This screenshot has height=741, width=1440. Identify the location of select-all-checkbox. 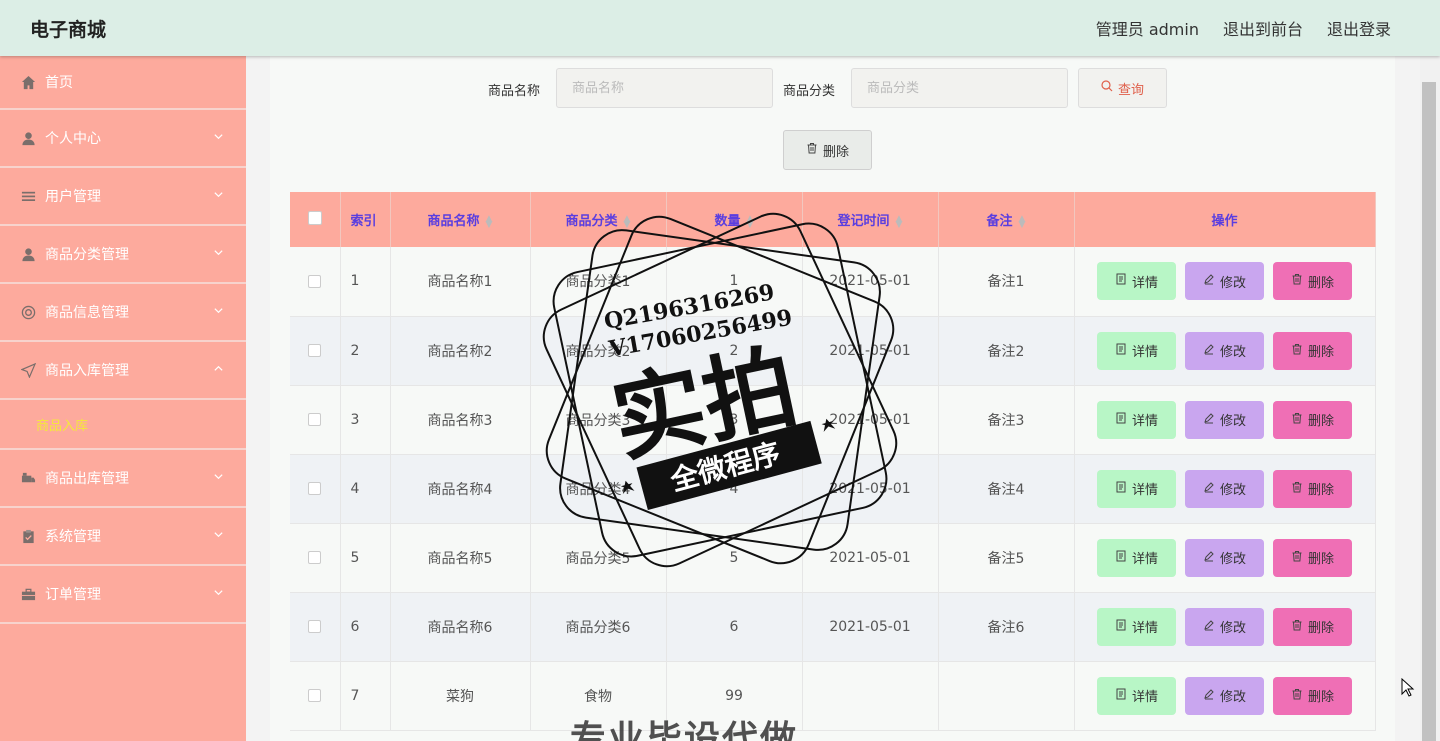
(314, 217).